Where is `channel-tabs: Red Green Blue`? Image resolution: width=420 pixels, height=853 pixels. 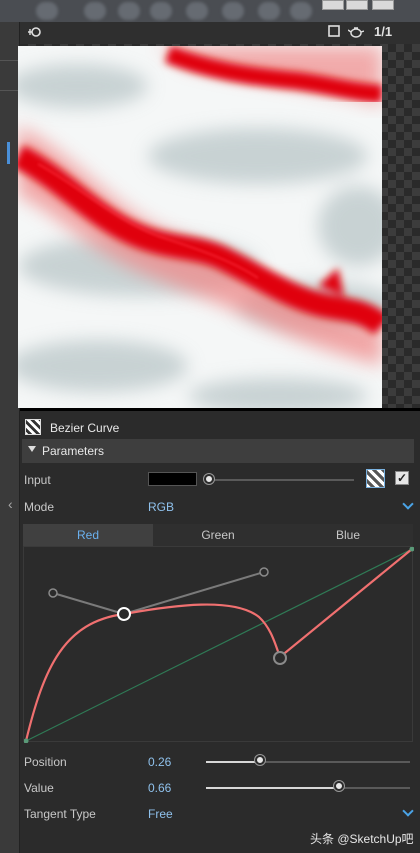
channel-tabs: Red Green Blue is located at coordinates (218, 535).